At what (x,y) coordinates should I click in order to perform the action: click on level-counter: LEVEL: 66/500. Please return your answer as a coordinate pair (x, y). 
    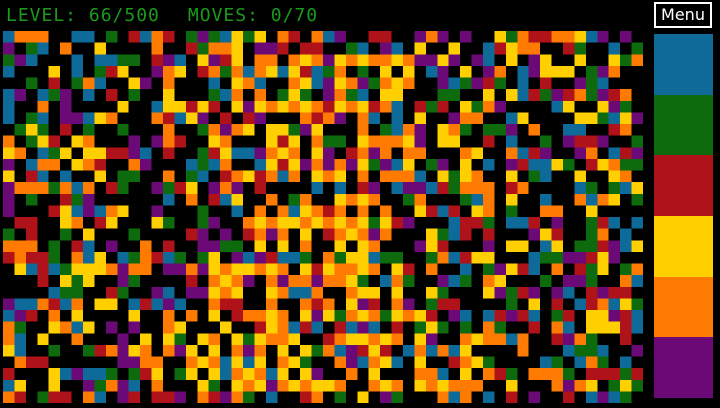
    Looking at the image, I should click on (83, 15).